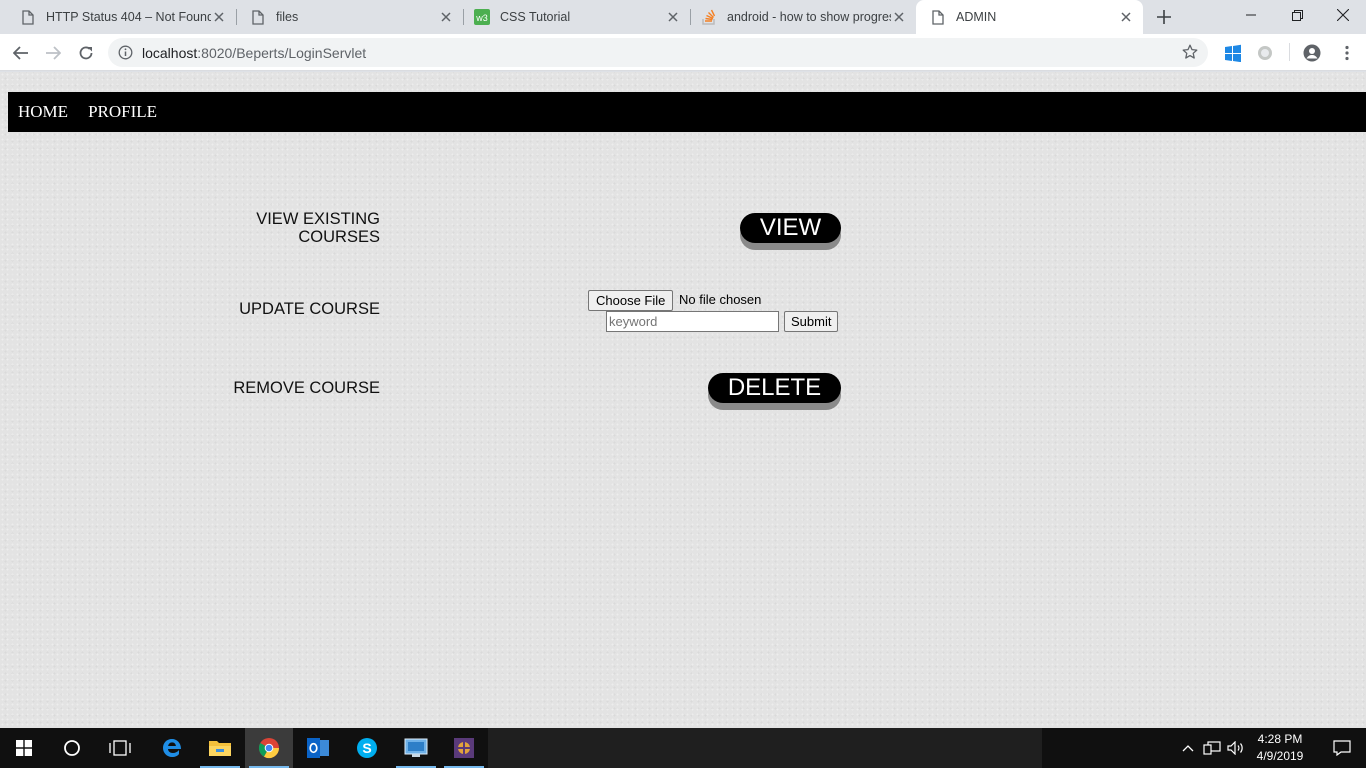 The image size is (1366, 768). I want to click on control-panel-icon, so click(416, 748).